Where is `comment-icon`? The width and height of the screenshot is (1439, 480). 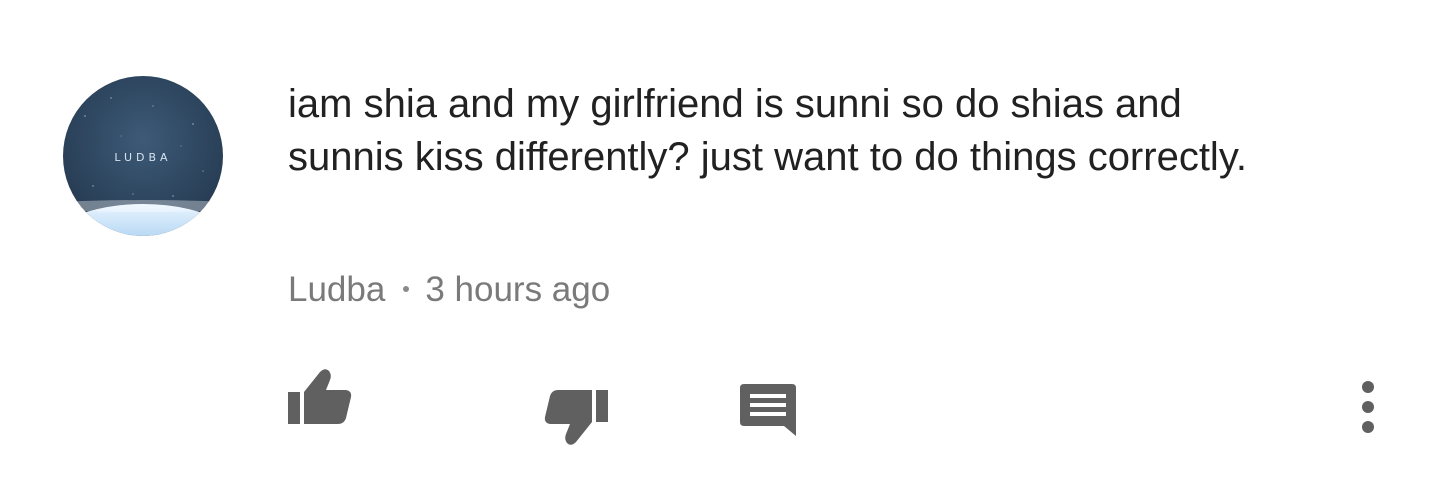
comment-icon is located at coordinates (768, 410).